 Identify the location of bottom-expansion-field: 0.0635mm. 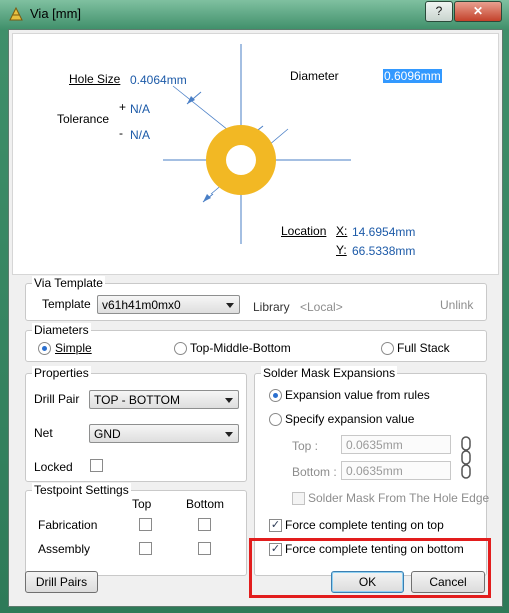
(396, 470).